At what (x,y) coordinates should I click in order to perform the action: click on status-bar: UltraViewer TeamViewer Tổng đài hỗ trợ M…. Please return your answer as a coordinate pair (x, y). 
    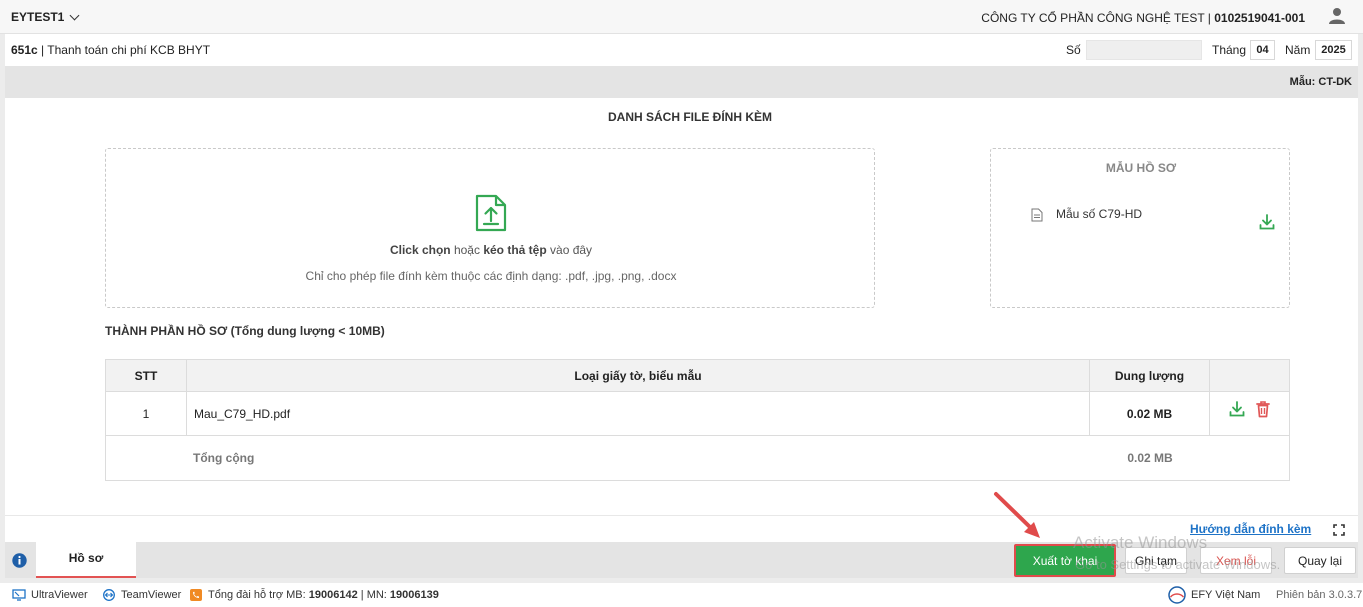
    Looking at the image, I should click on (681, 595).